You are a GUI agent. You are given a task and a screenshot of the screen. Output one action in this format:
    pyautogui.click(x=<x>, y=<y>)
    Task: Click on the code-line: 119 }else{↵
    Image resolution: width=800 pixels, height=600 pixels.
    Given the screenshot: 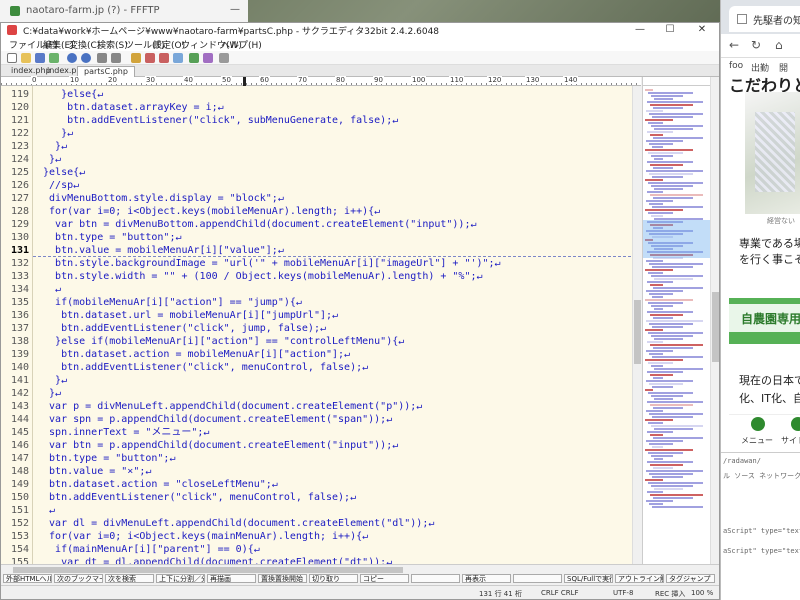 What is the action you would take?
    pyautogui.click(x=321, y=94)
    